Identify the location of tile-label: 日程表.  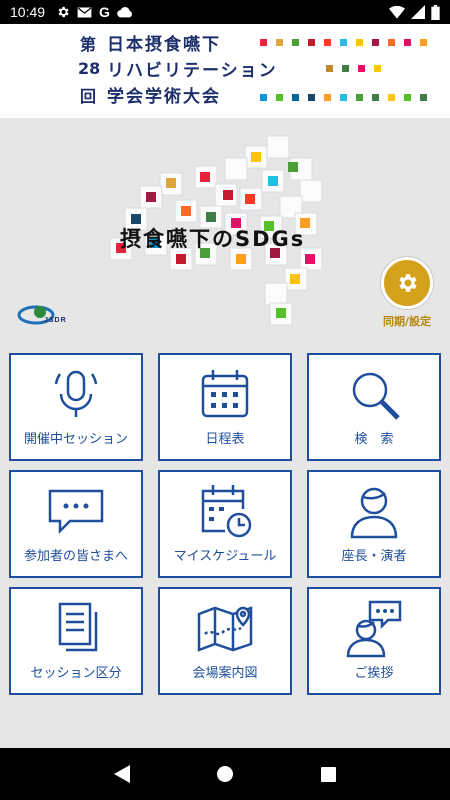
(225, 439).